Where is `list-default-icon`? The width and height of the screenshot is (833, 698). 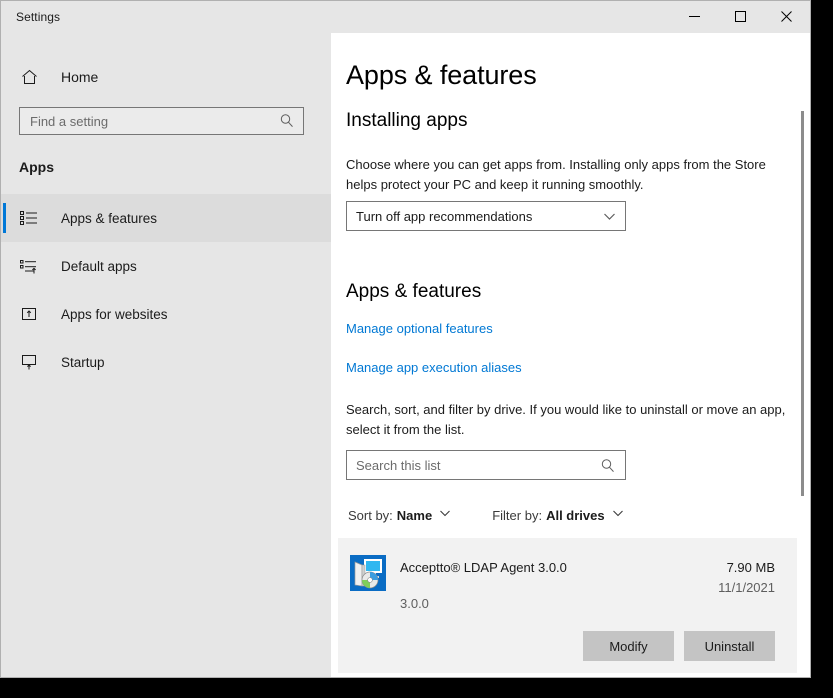 list-default-icon is located at coordinates (29, 266).